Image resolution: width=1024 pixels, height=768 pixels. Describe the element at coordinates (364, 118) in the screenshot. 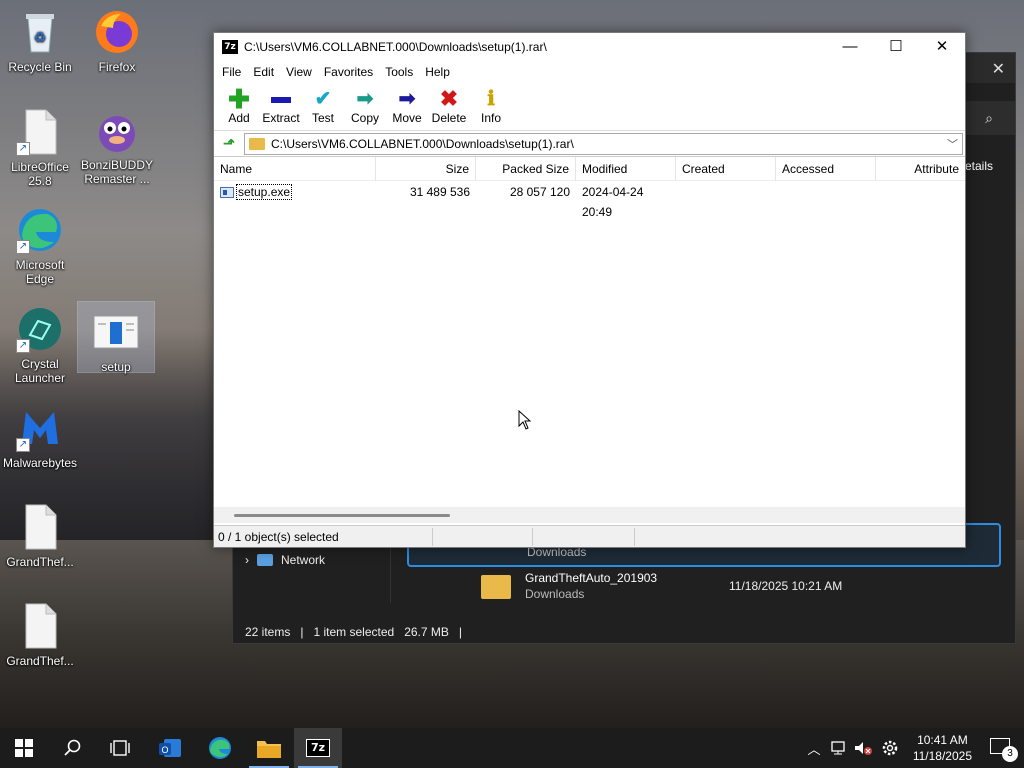

I see `copy-label: Copy` at that location.